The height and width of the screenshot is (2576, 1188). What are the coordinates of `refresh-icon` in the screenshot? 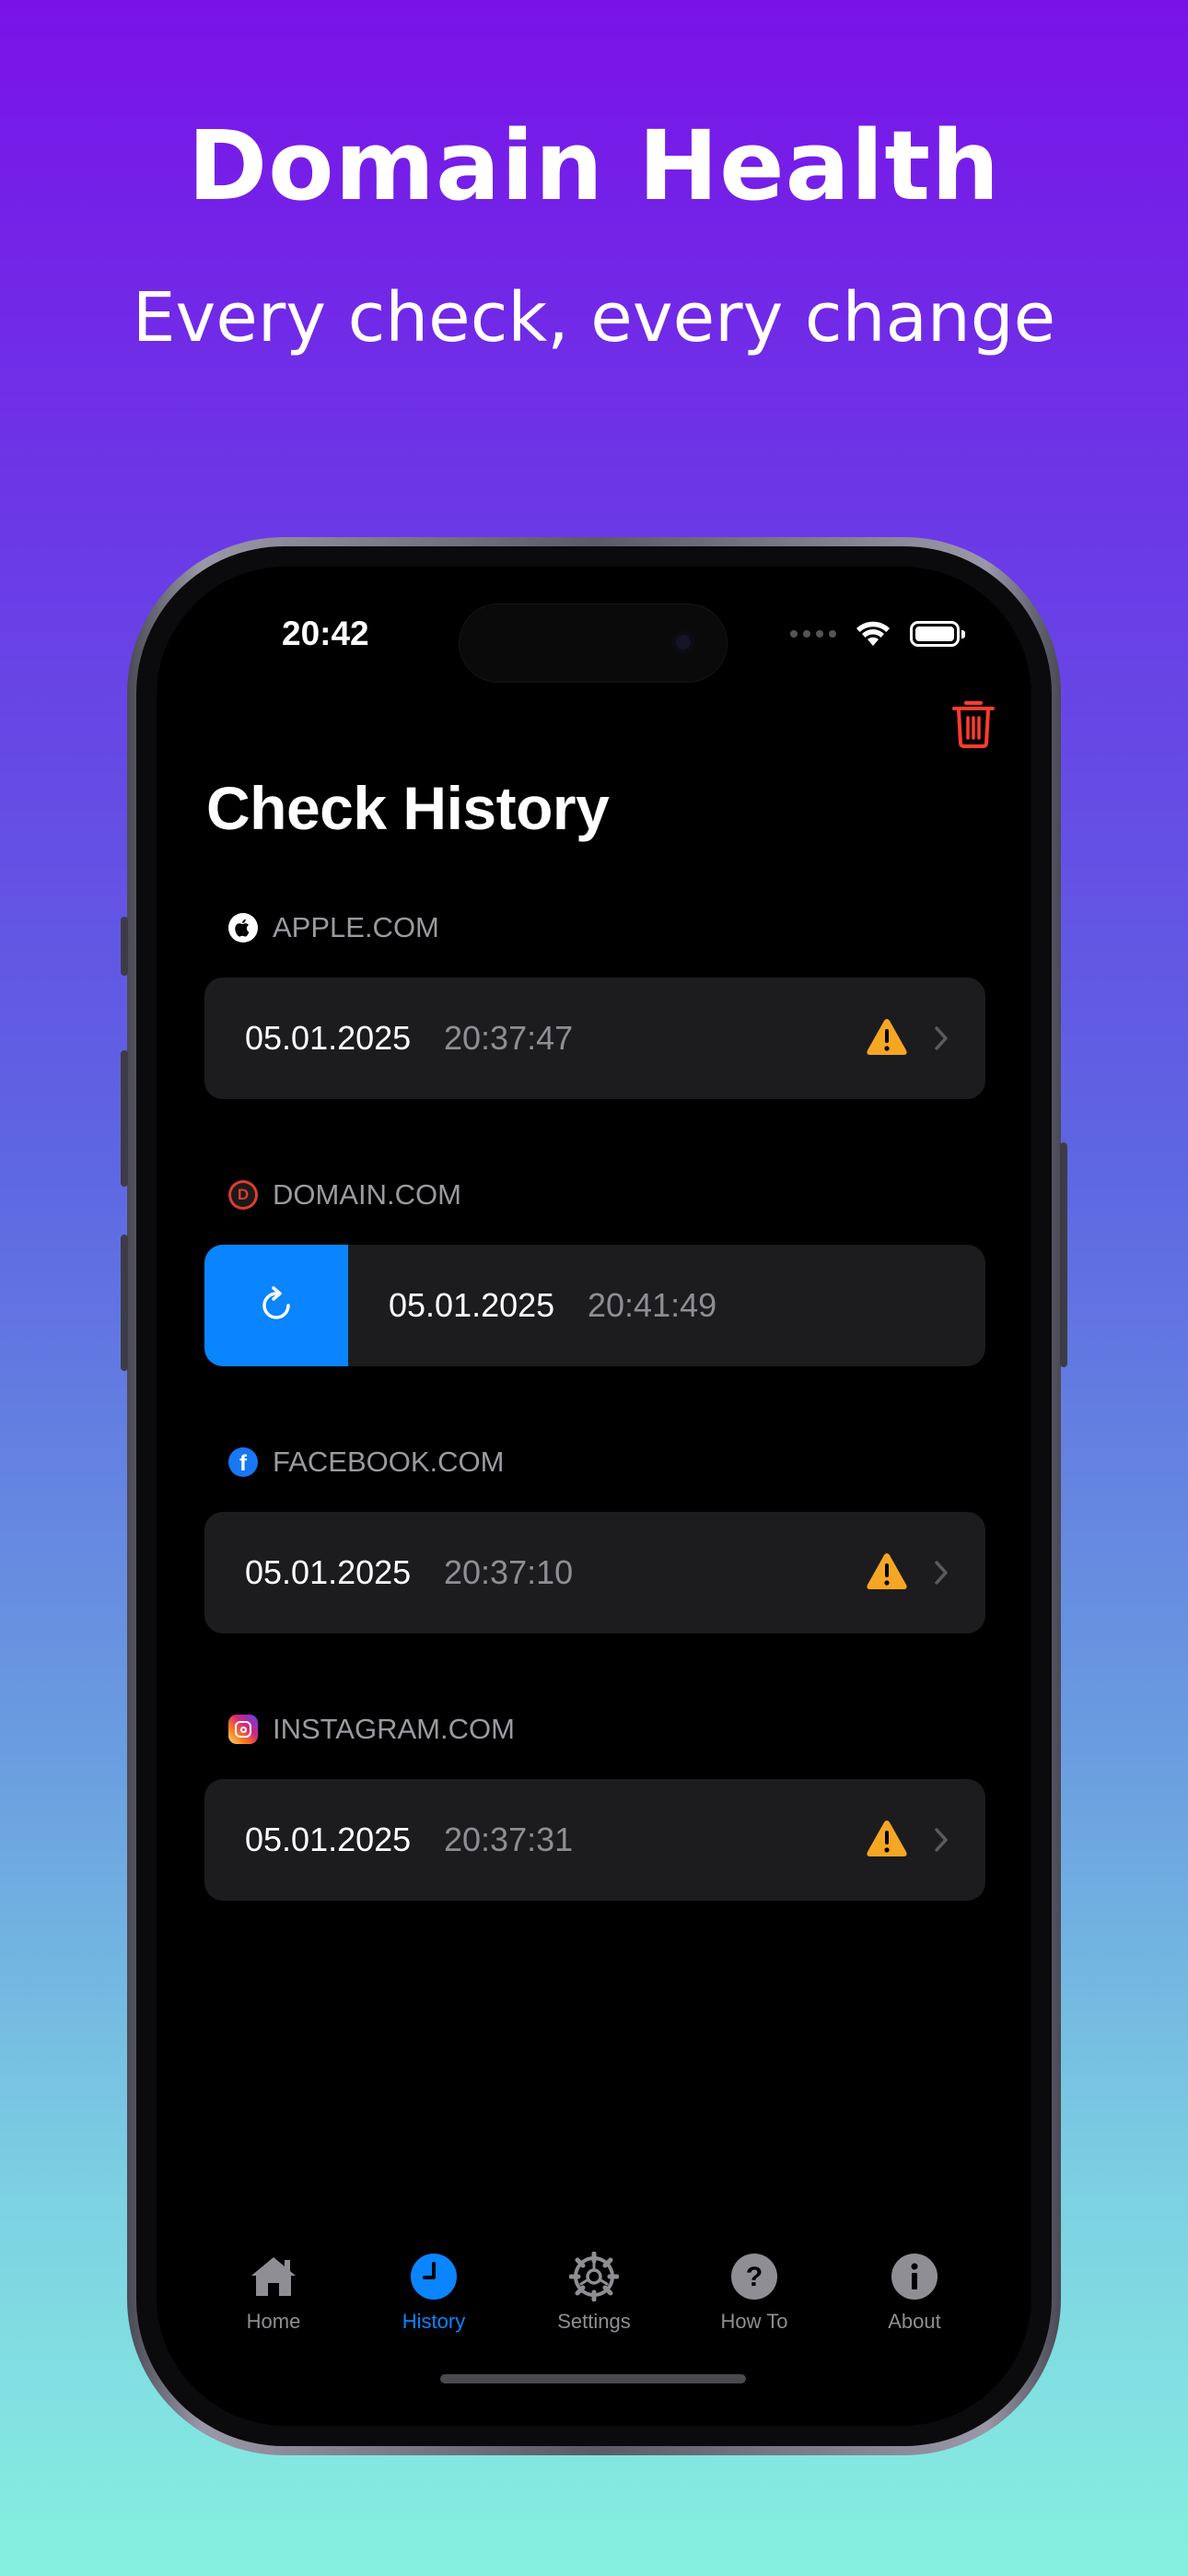 It's located at (276, 1302).